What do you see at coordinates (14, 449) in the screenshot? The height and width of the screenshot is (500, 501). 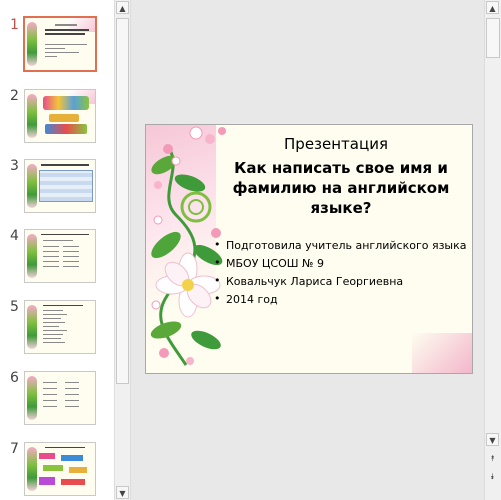 I see `slide-number-7: 7` at bounding box center [14, 449].